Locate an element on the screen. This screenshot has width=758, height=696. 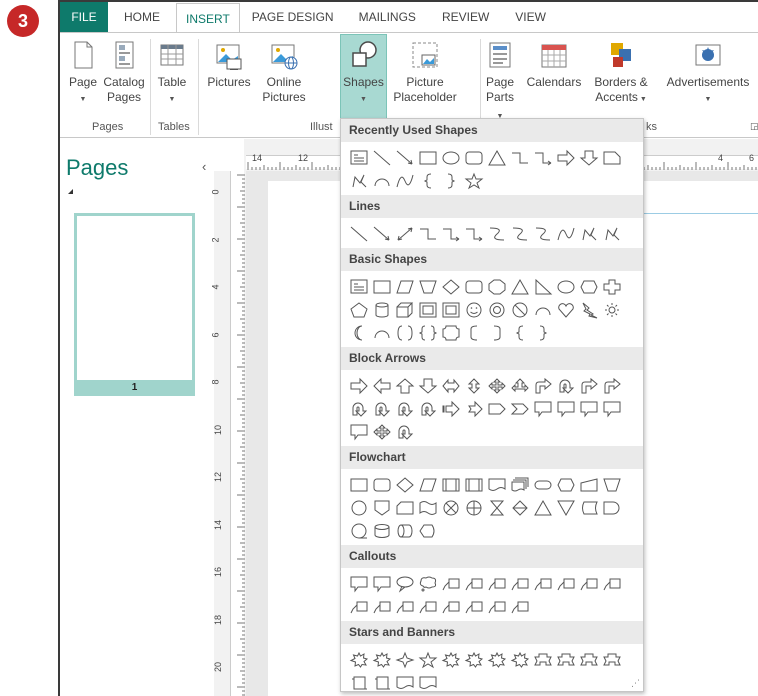
bevel-shape-icon is located at coordinates (450, 310).